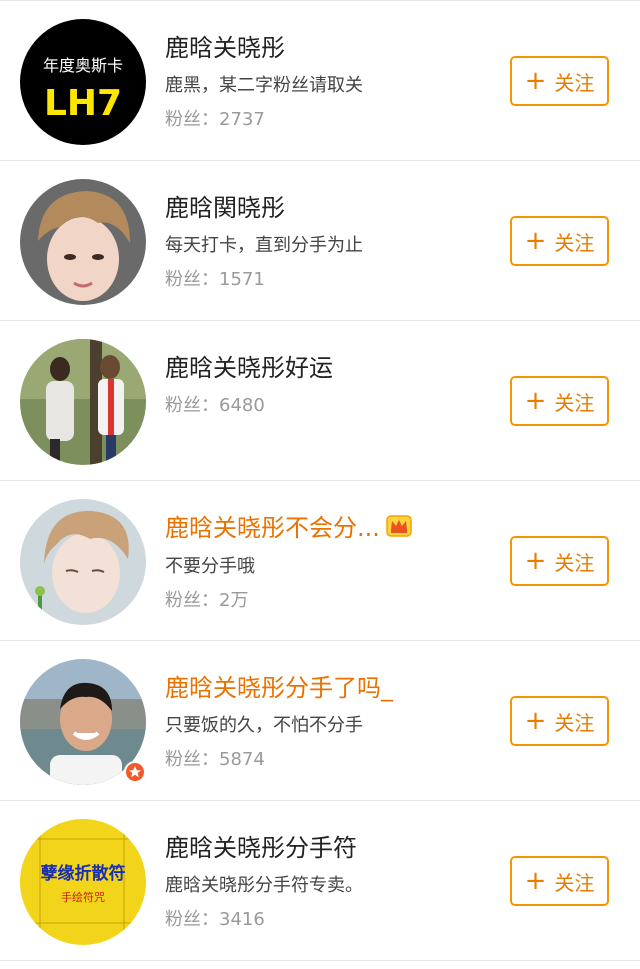  I want to click on user-name: 鹿晗关晓彤分手符, so click(337, 848).